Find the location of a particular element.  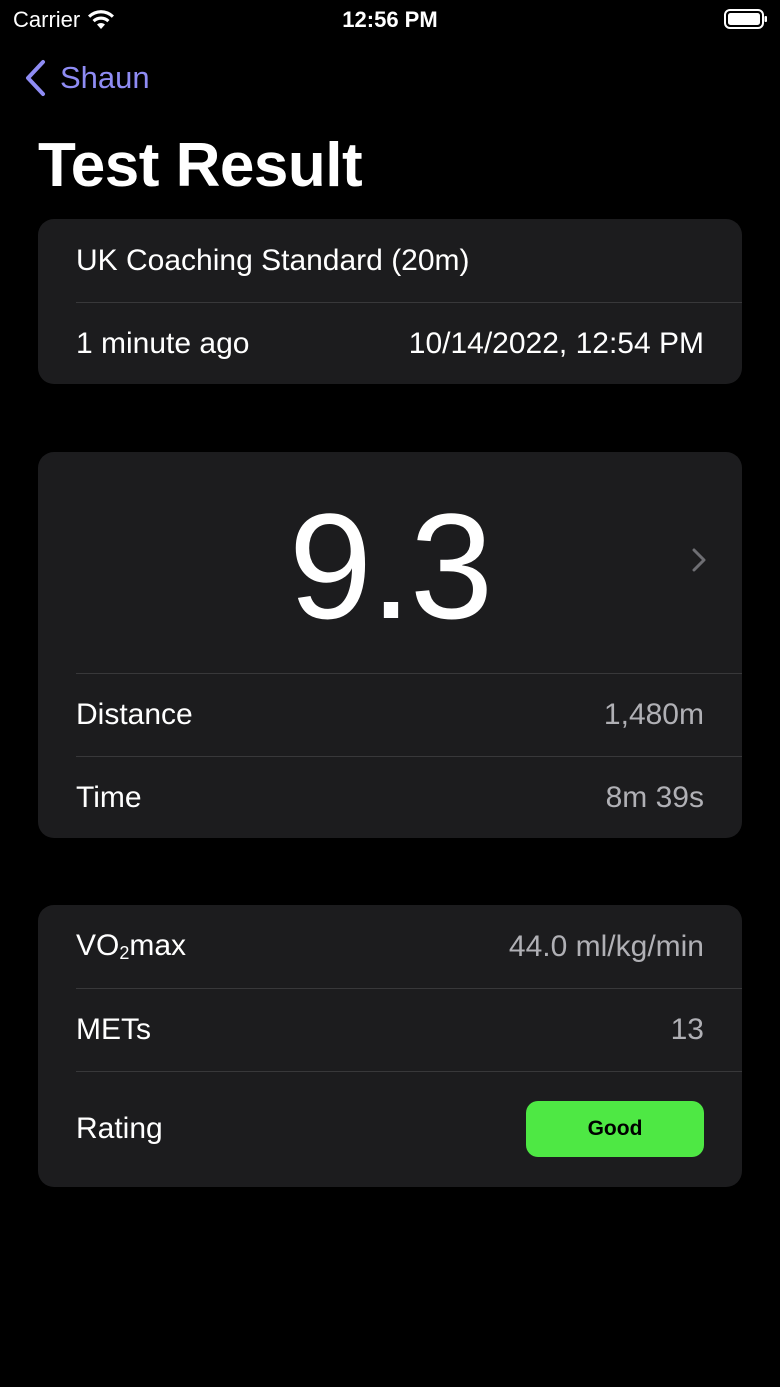

score-row: 9.3 is located at coordinates (390, 562).